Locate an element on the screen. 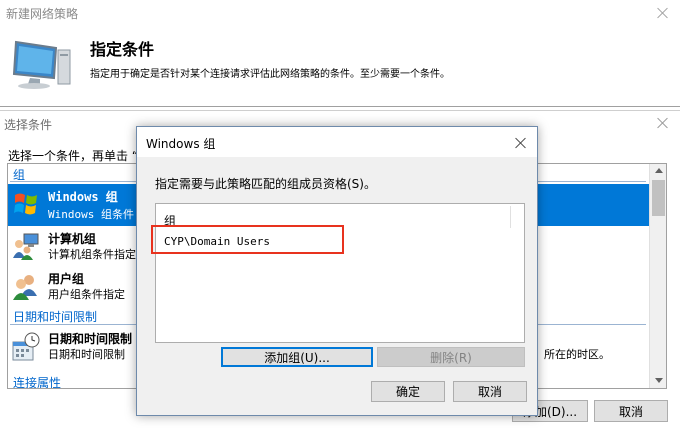 The width and height of the screenshot is (680, 435). condition-desc-windows-group: Windows 组条件 is located at coordinates (91, 214).